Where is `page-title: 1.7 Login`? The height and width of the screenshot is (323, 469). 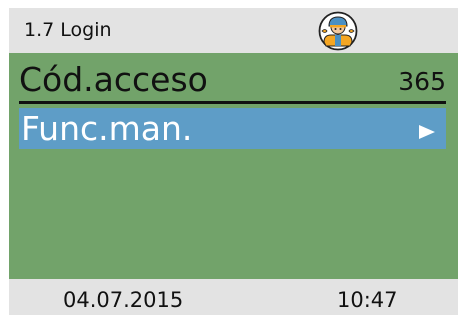 page-title: 1.7 Login is located at coordinates (68, 30).